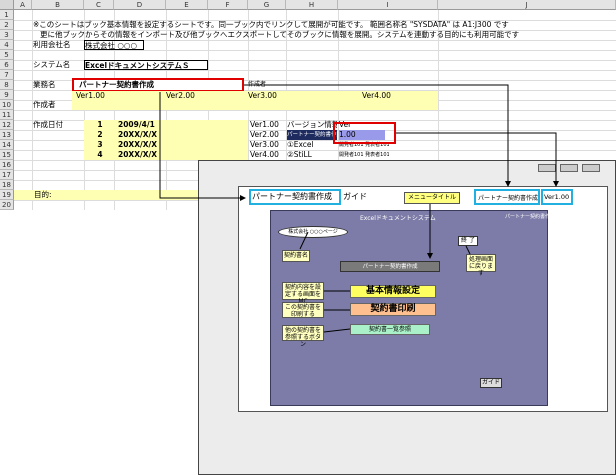 This screenshot has width=616, height=475. Describe the element at coordinates (477, 159) in the screenshot. I see `arrow-version-to-header` at that location.